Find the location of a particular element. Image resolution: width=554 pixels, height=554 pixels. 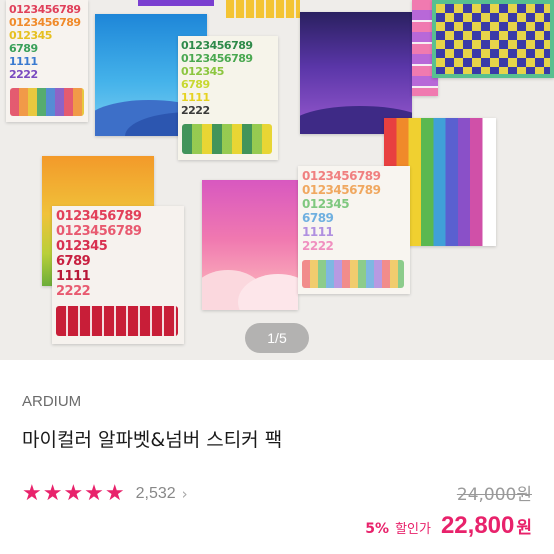

chevron-right-icon: › is located at coordinates (184, 494).